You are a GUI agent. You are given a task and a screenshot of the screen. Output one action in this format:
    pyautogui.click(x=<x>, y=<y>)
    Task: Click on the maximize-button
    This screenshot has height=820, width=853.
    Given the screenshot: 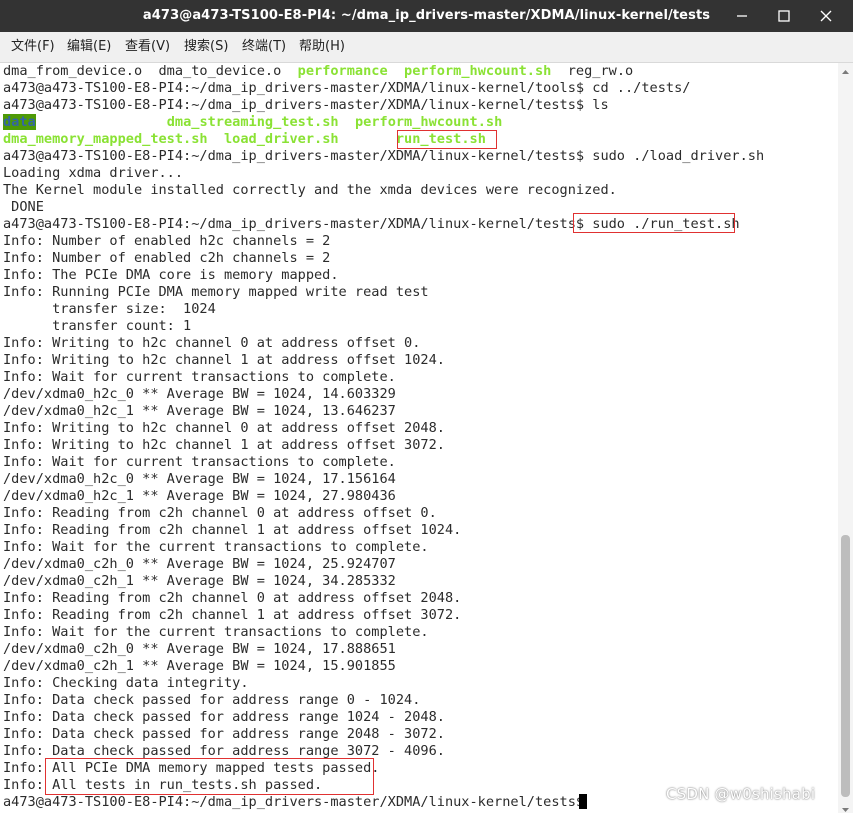 What is the action you would take?
    pyautogui.click(x=784, y=16)
    